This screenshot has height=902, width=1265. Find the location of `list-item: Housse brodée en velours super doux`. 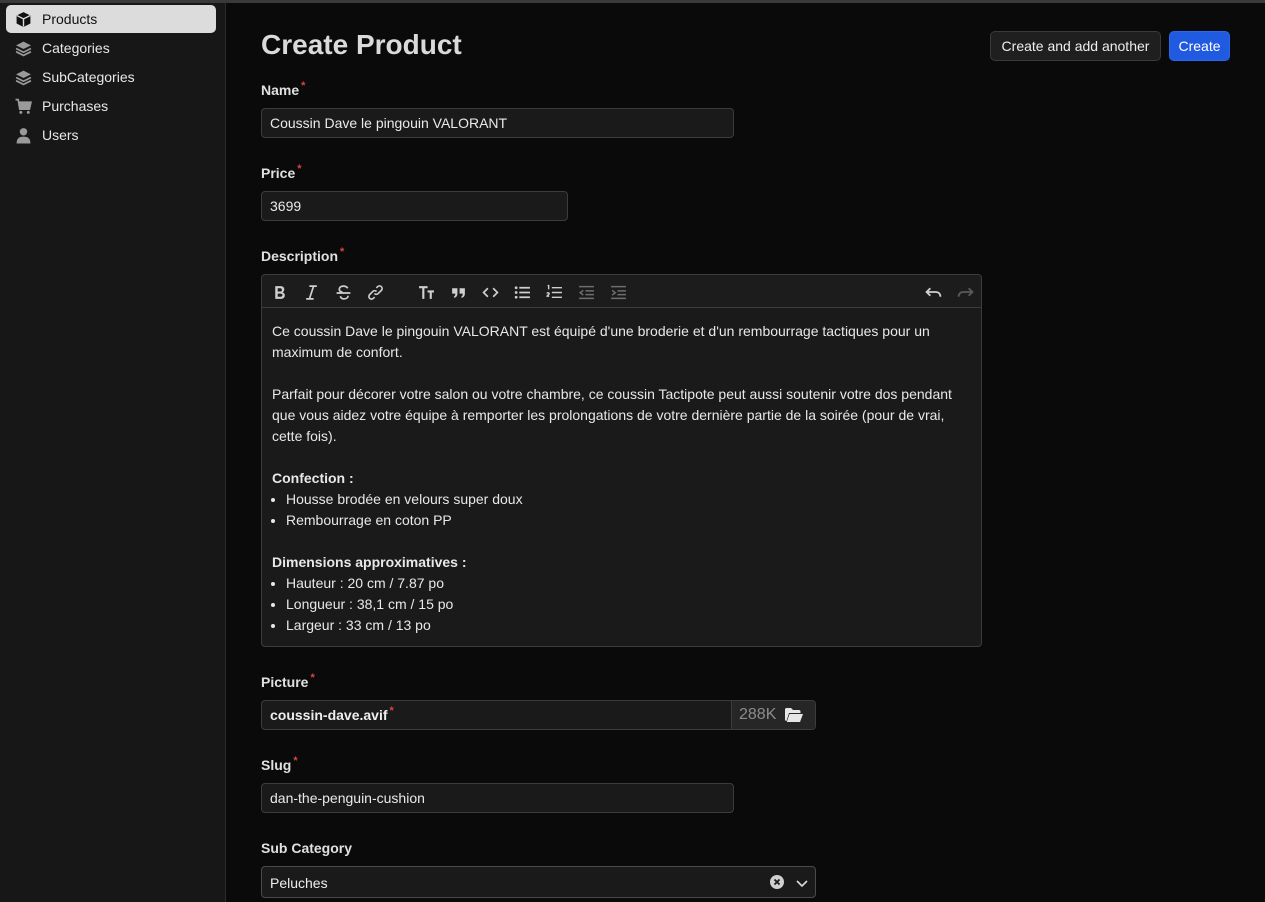

list-item: Housse brodée en velours super doux is located at coordinates (628, 499).